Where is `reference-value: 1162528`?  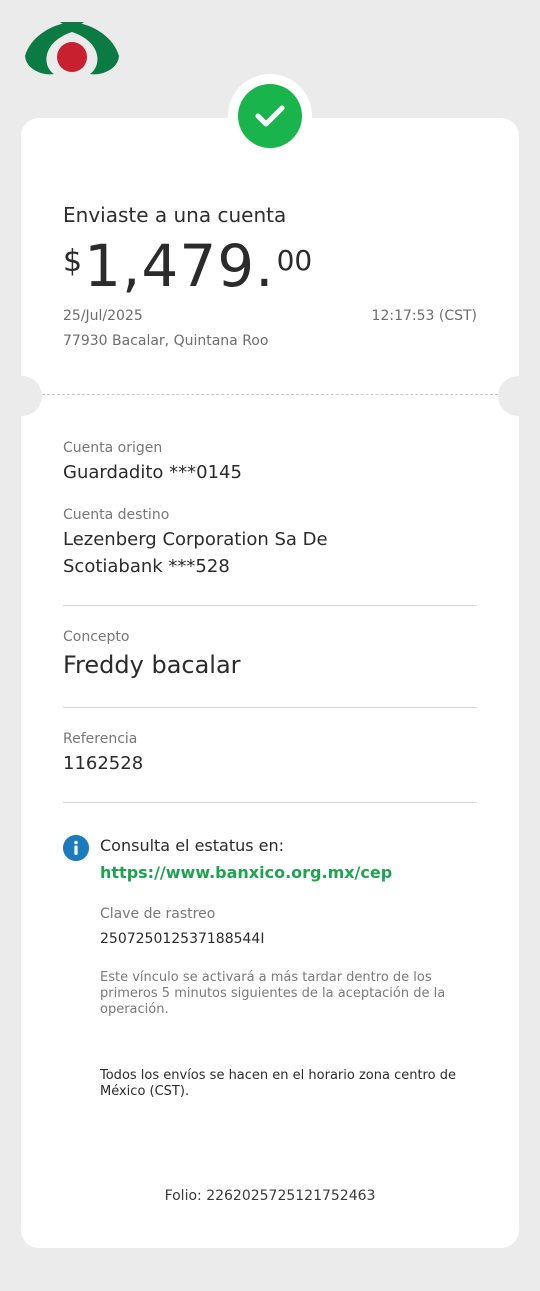 reference-value: 1162528 is located at coordinates (103, 763).